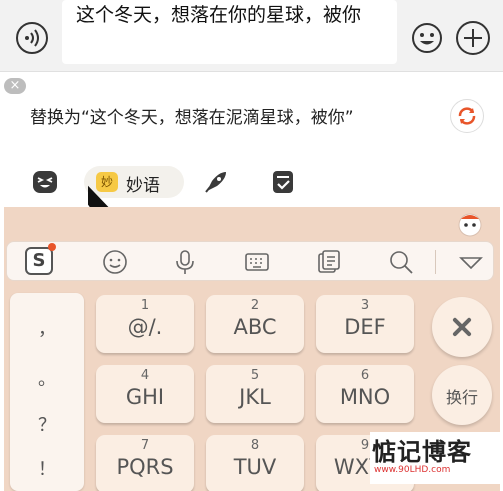 The height and width of the screenshot is (491, 503). What do you see at coordinates (283, 182) in the screenshot?
I see `check-note-icon` at bounding box center [283, 182].